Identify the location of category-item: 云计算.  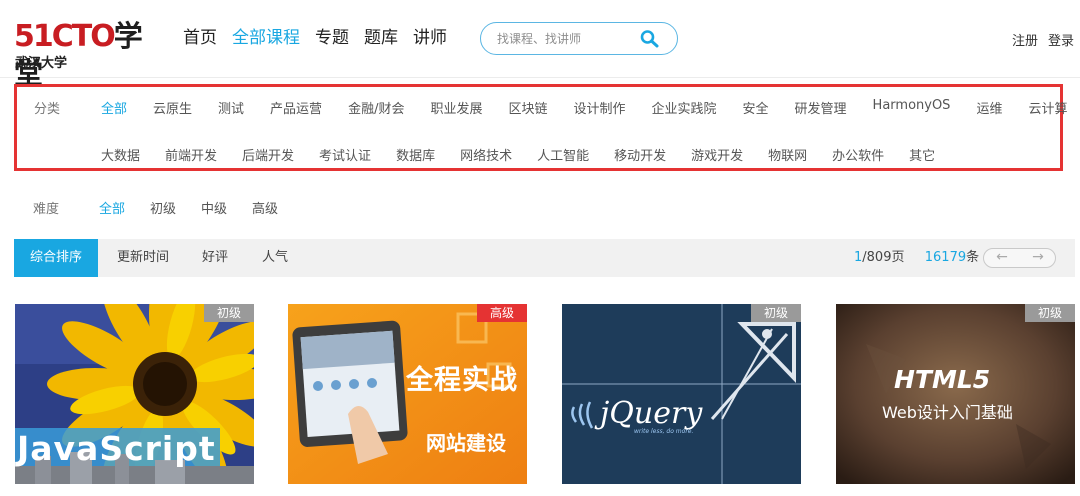
(1047, 107).